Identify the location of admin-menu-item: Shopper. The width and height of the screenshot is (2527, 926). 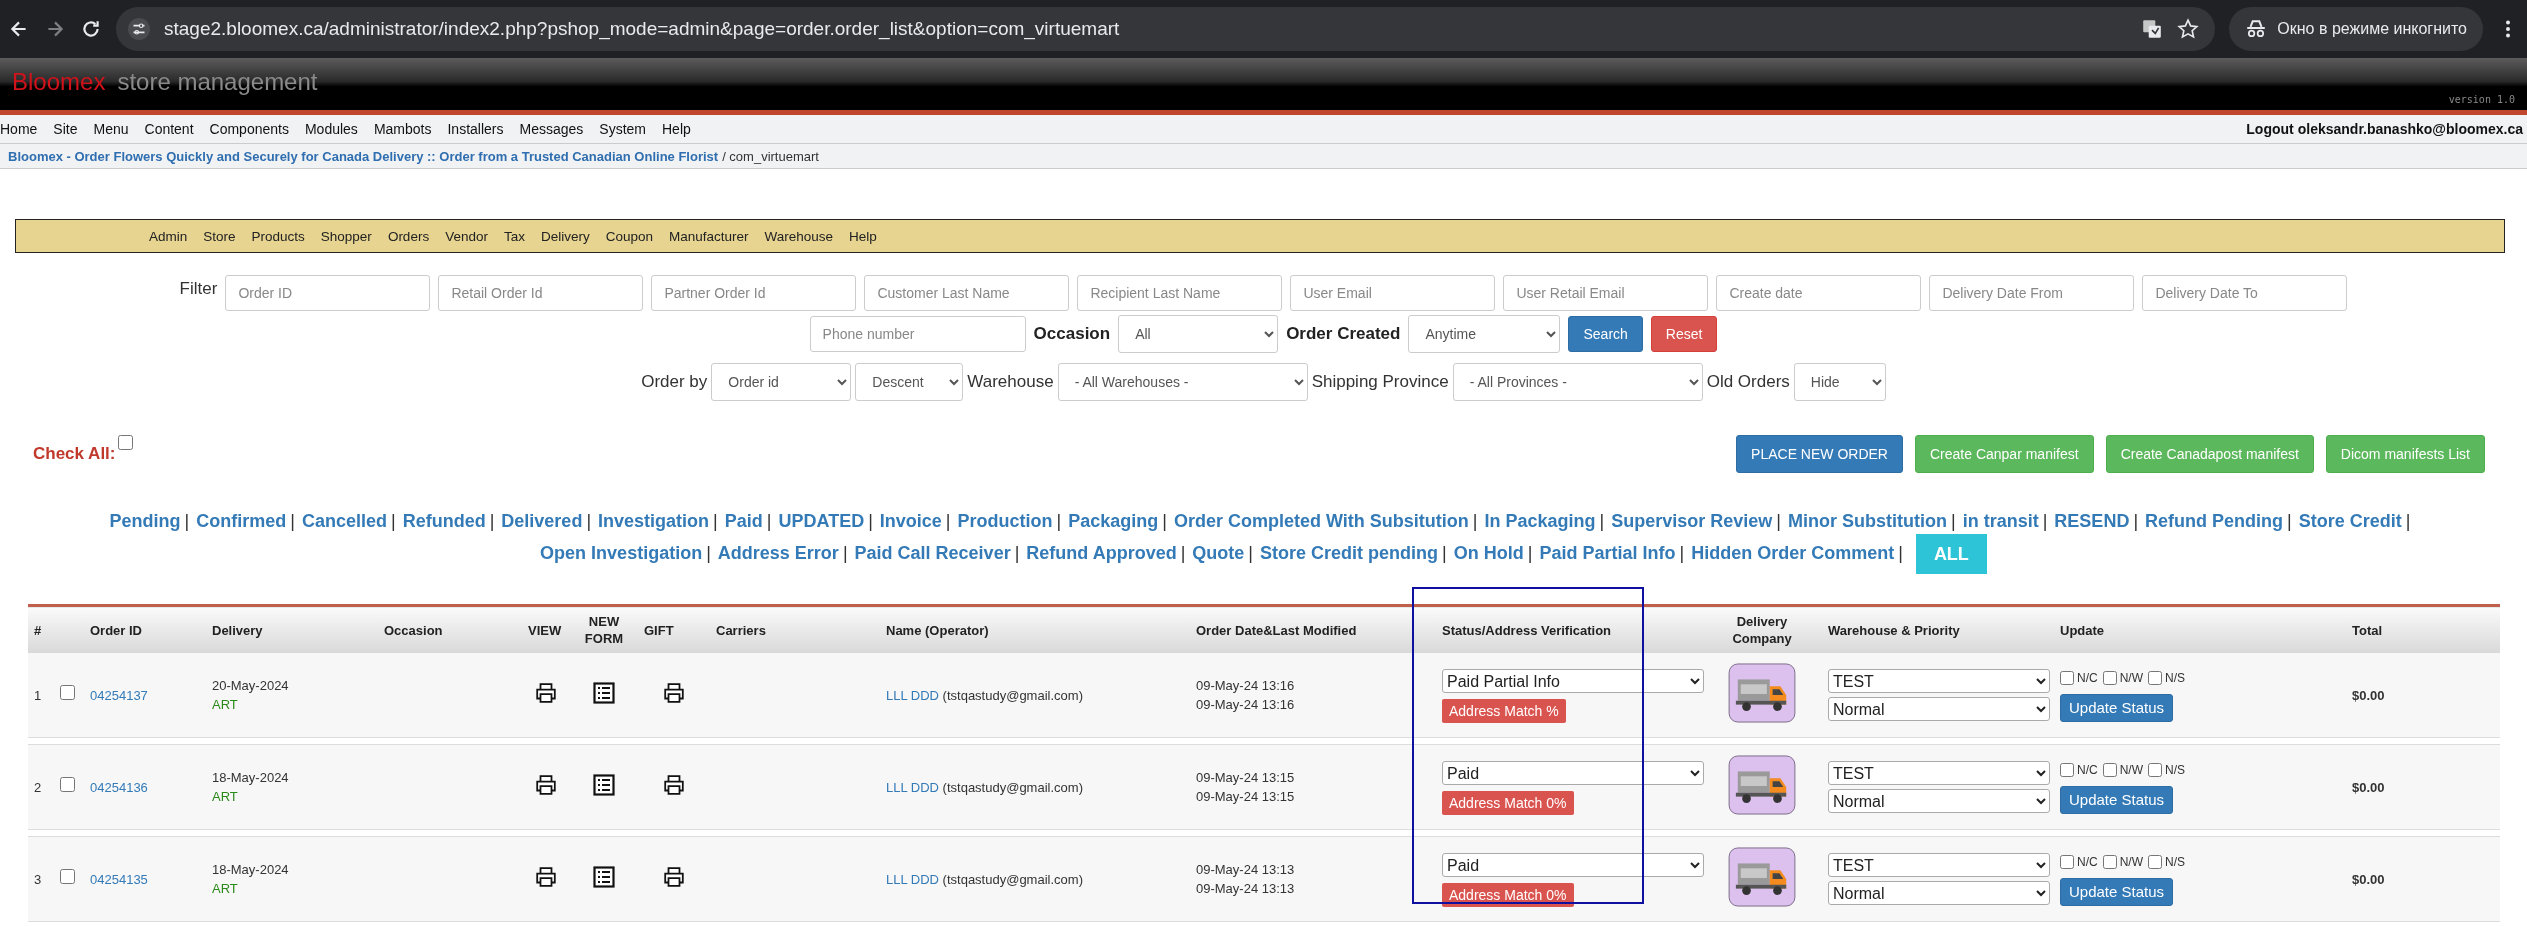
(346, 236).